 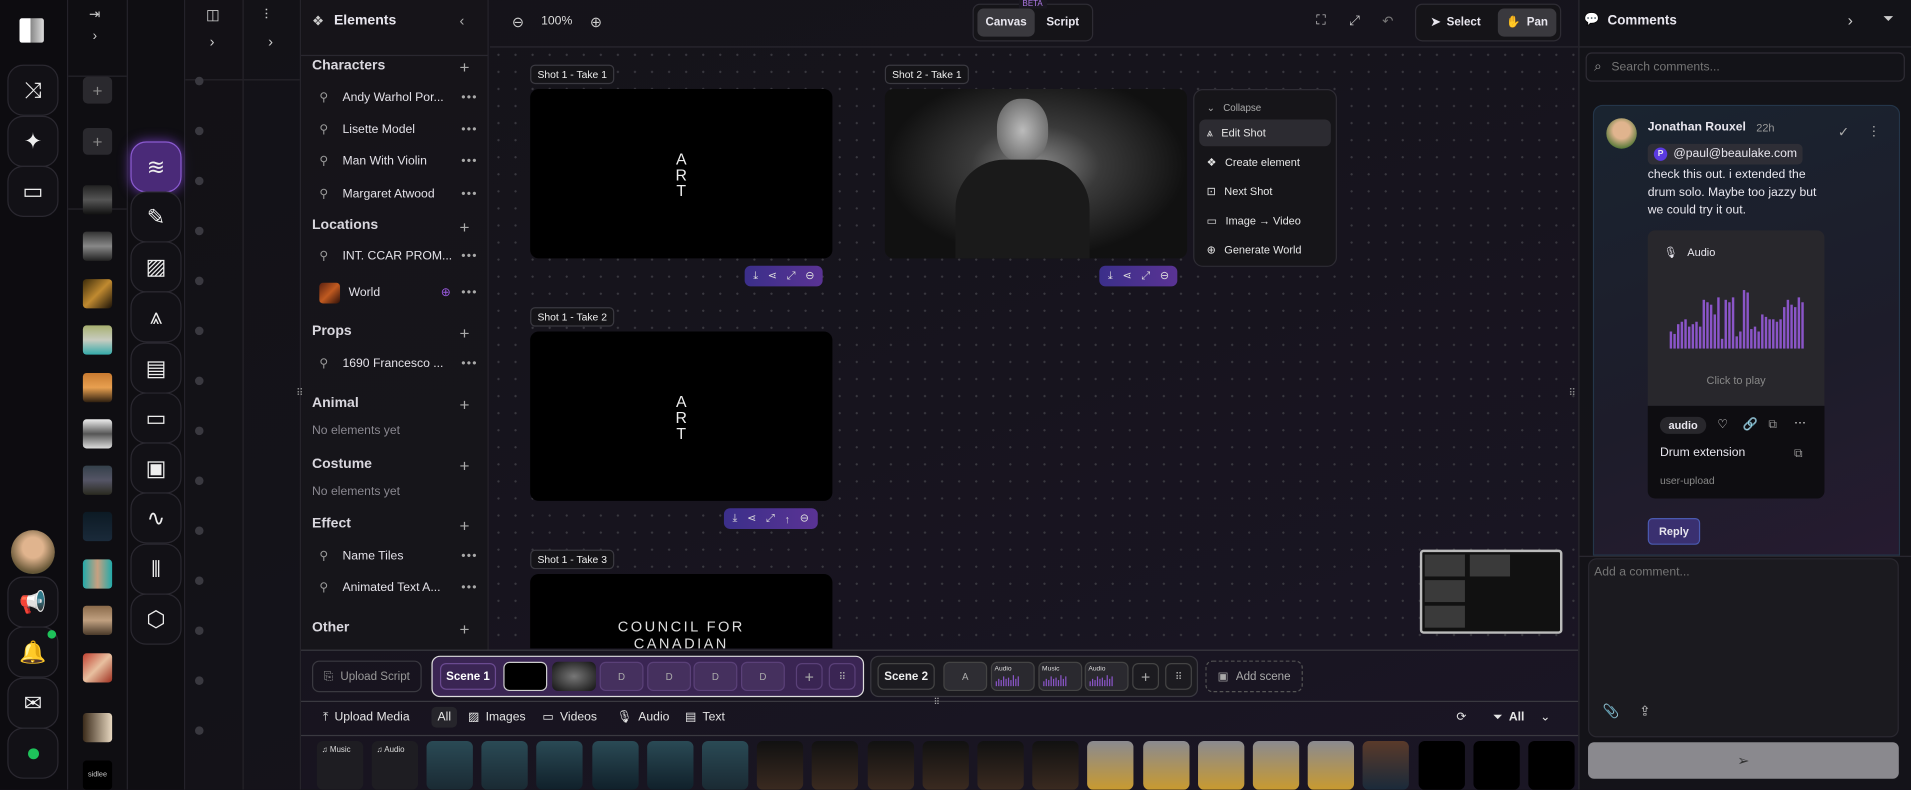 I want to click on shot-card: ART, so click(x=681, y=416).